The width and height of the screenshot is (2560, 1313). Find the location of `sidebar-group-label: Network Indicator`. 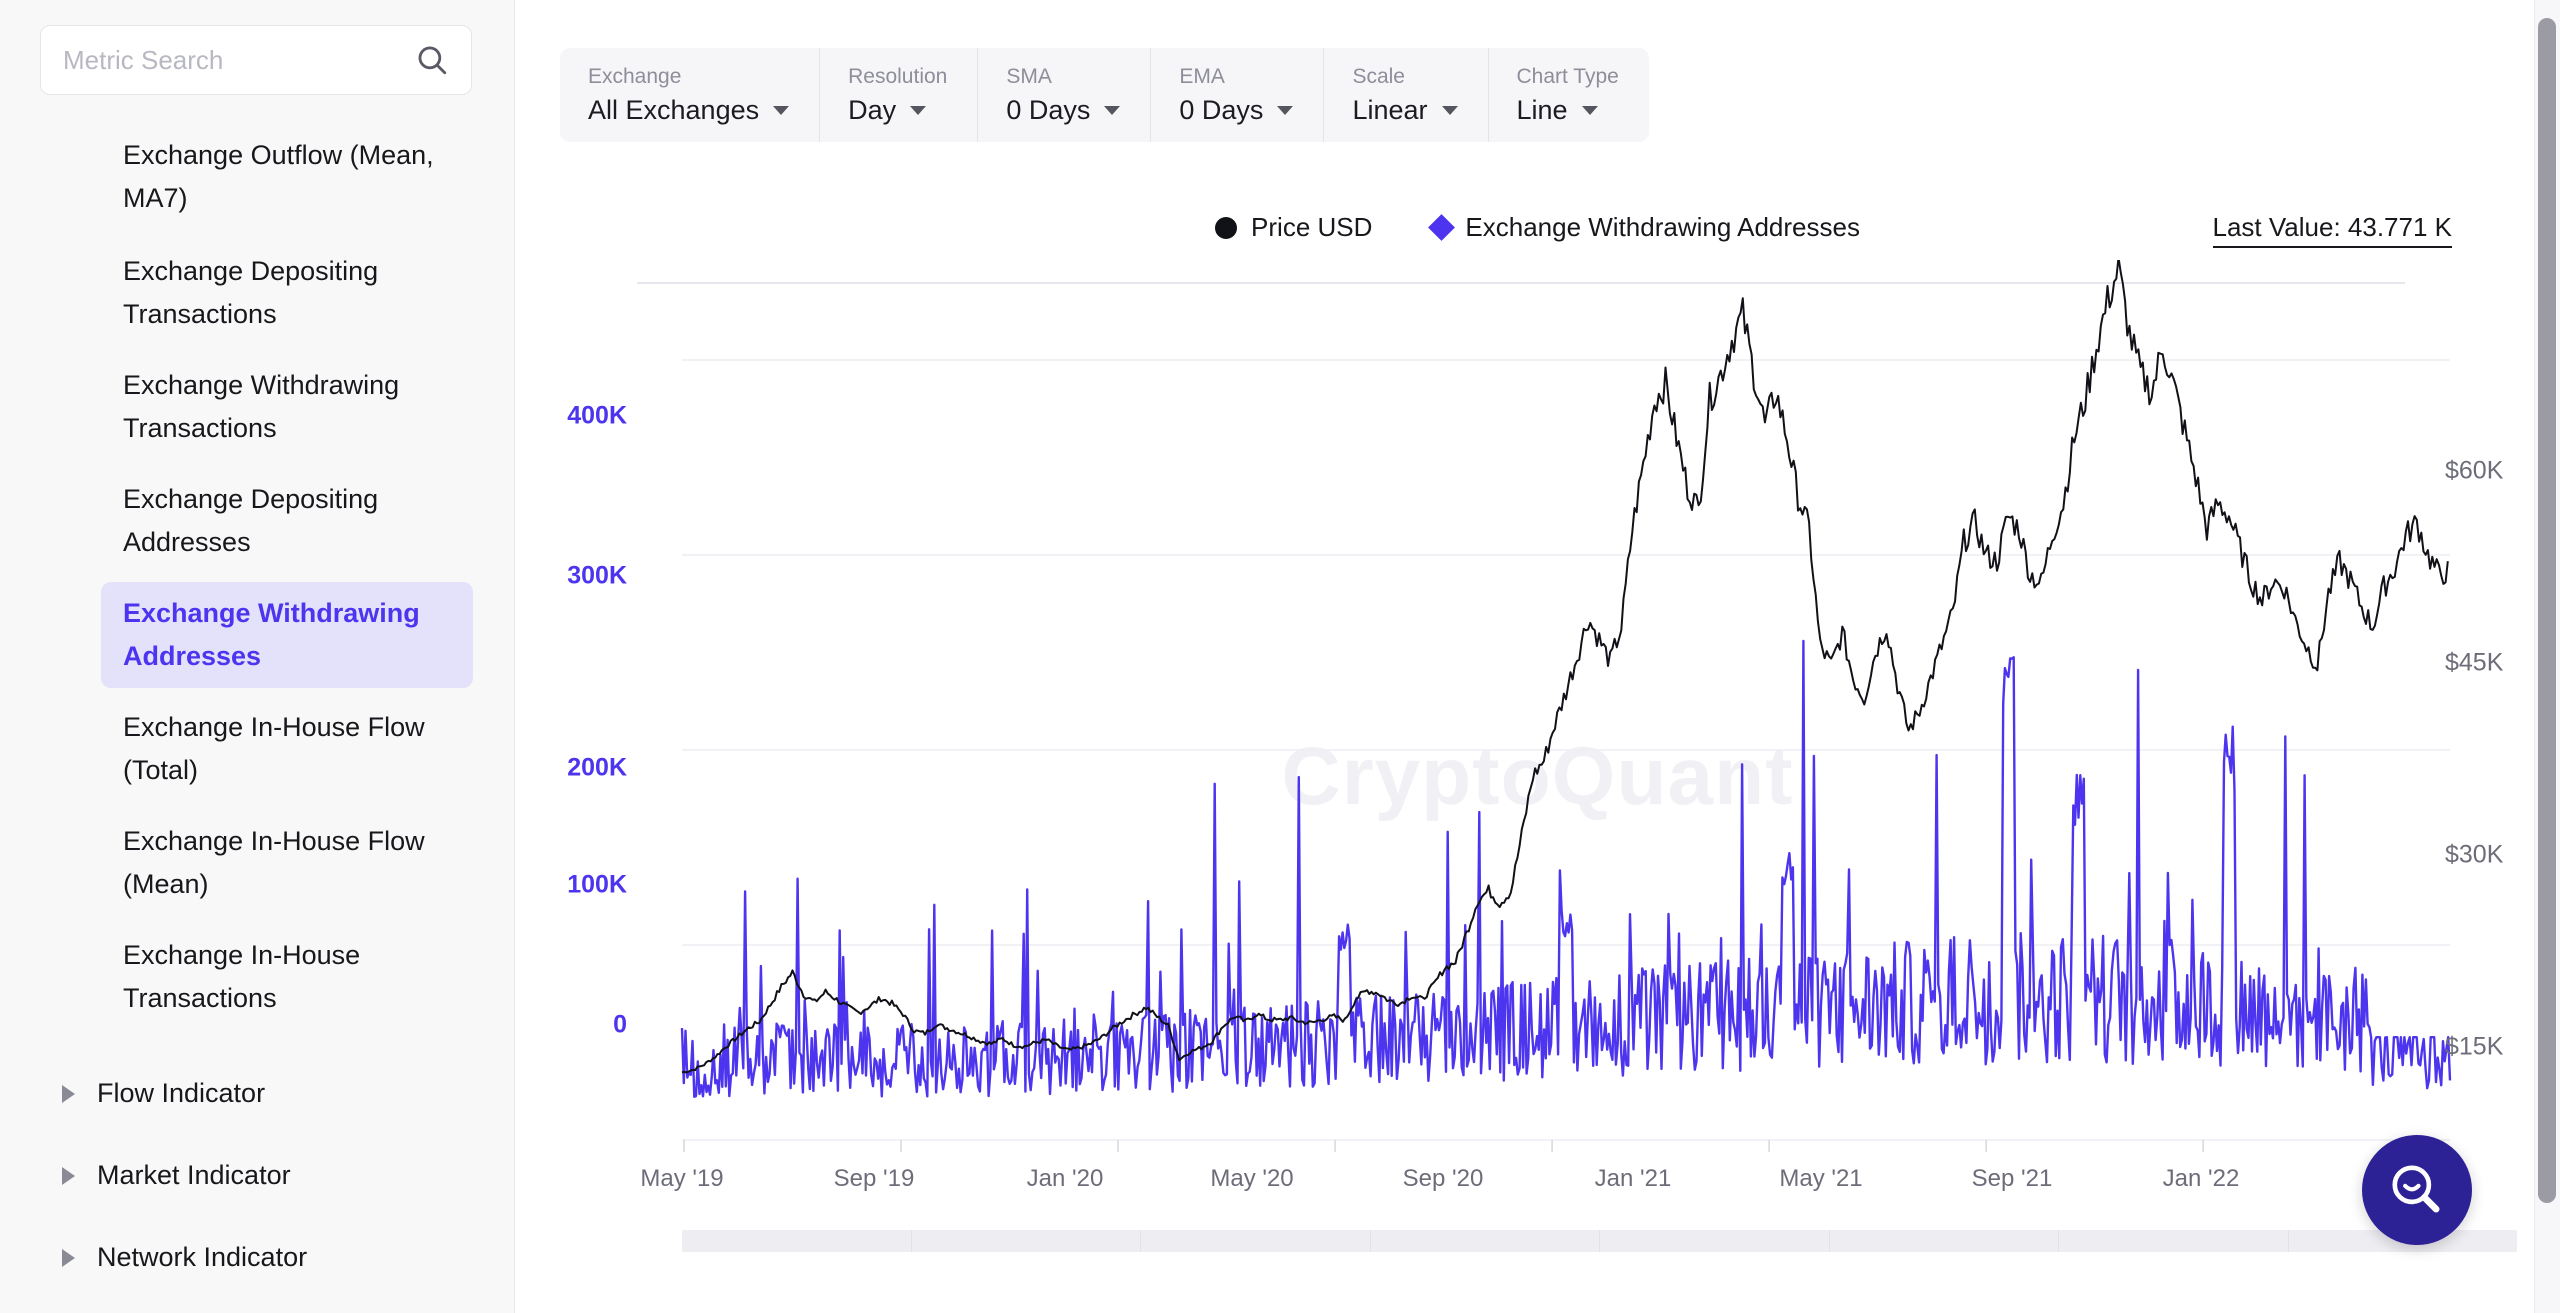

sidebar-group-label: Network Indicator is located at coordinates (202, 1257).